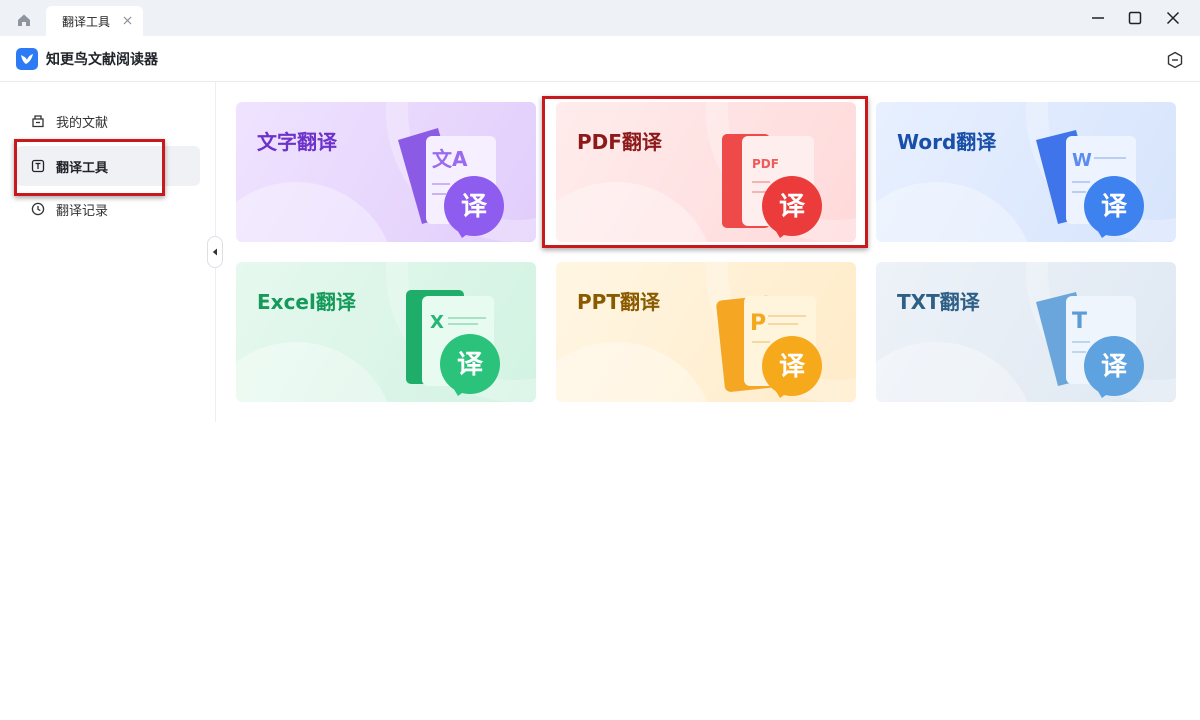 This screenshot has width=1200, height=720. I want to click on text-translate-illustration: 文A 译, so click(451, 183).